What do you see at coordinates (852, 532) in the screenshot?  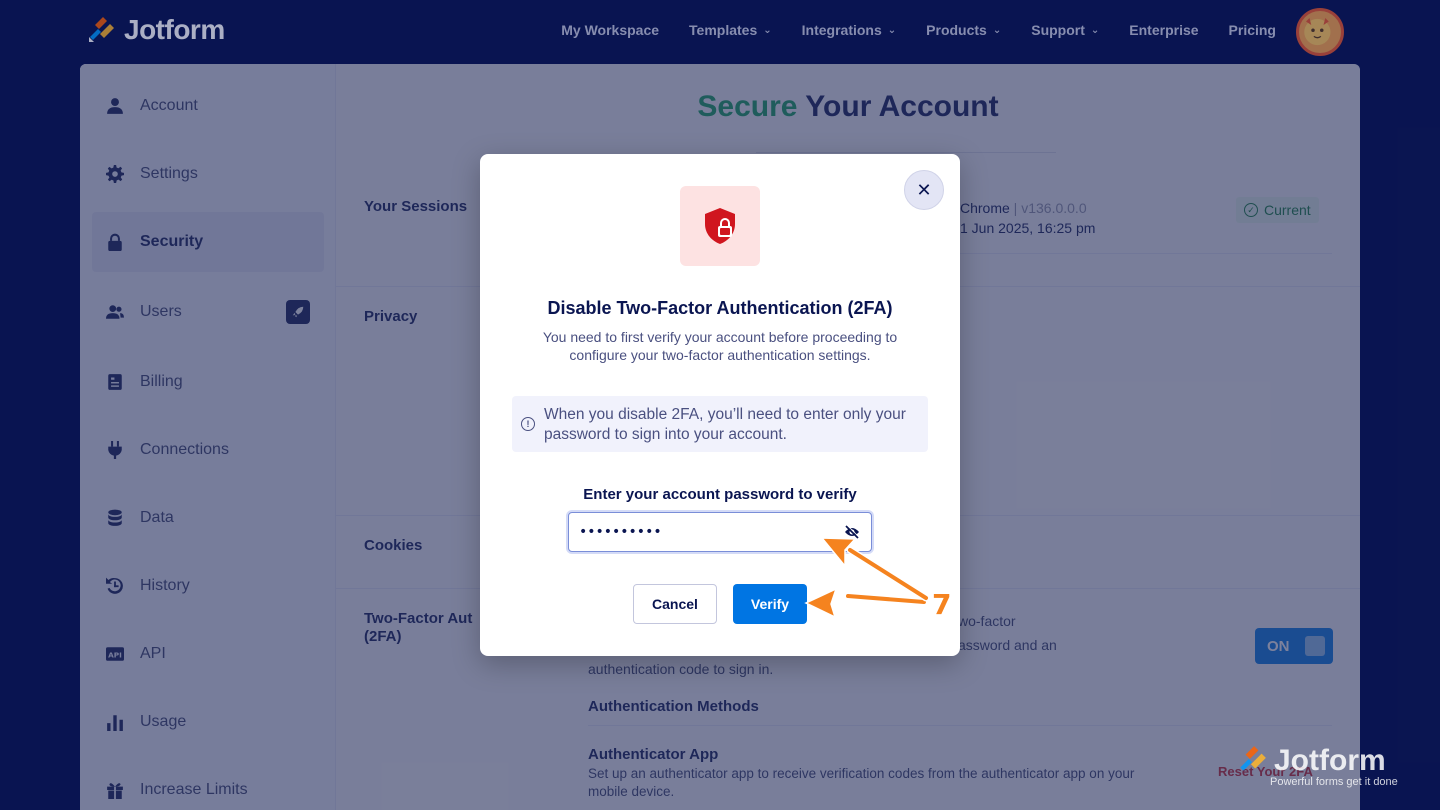 I see `eye-slash-icon` at bounding box center [852, 532].